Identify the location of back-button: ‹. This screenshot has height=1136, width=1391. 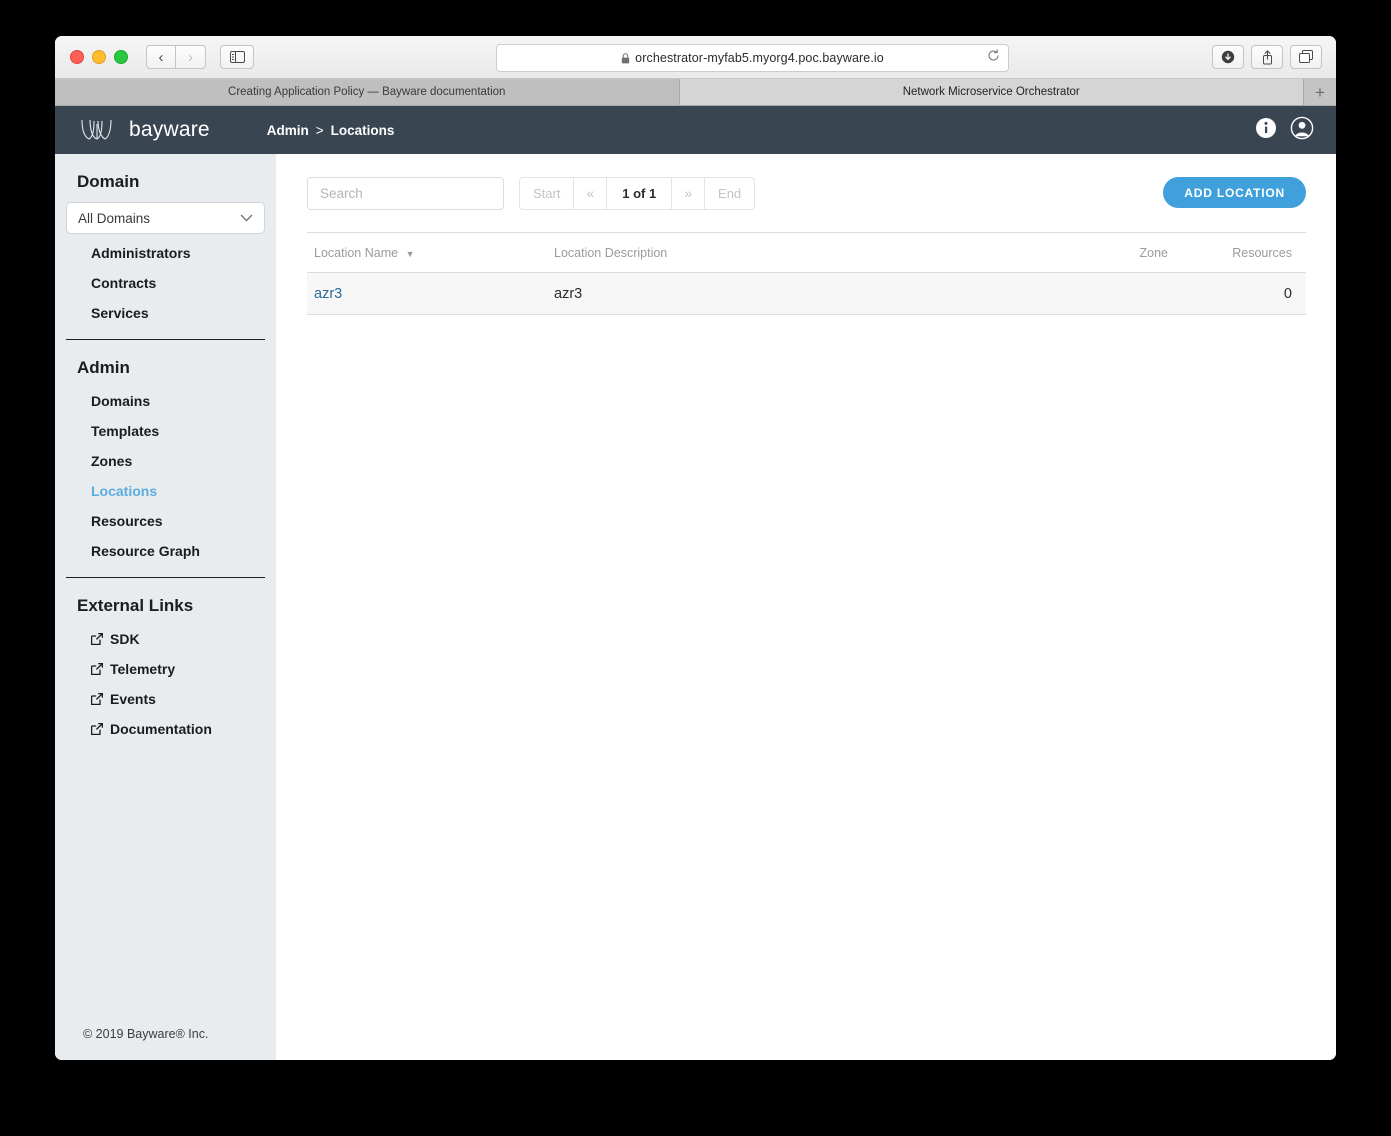
(161, 57).